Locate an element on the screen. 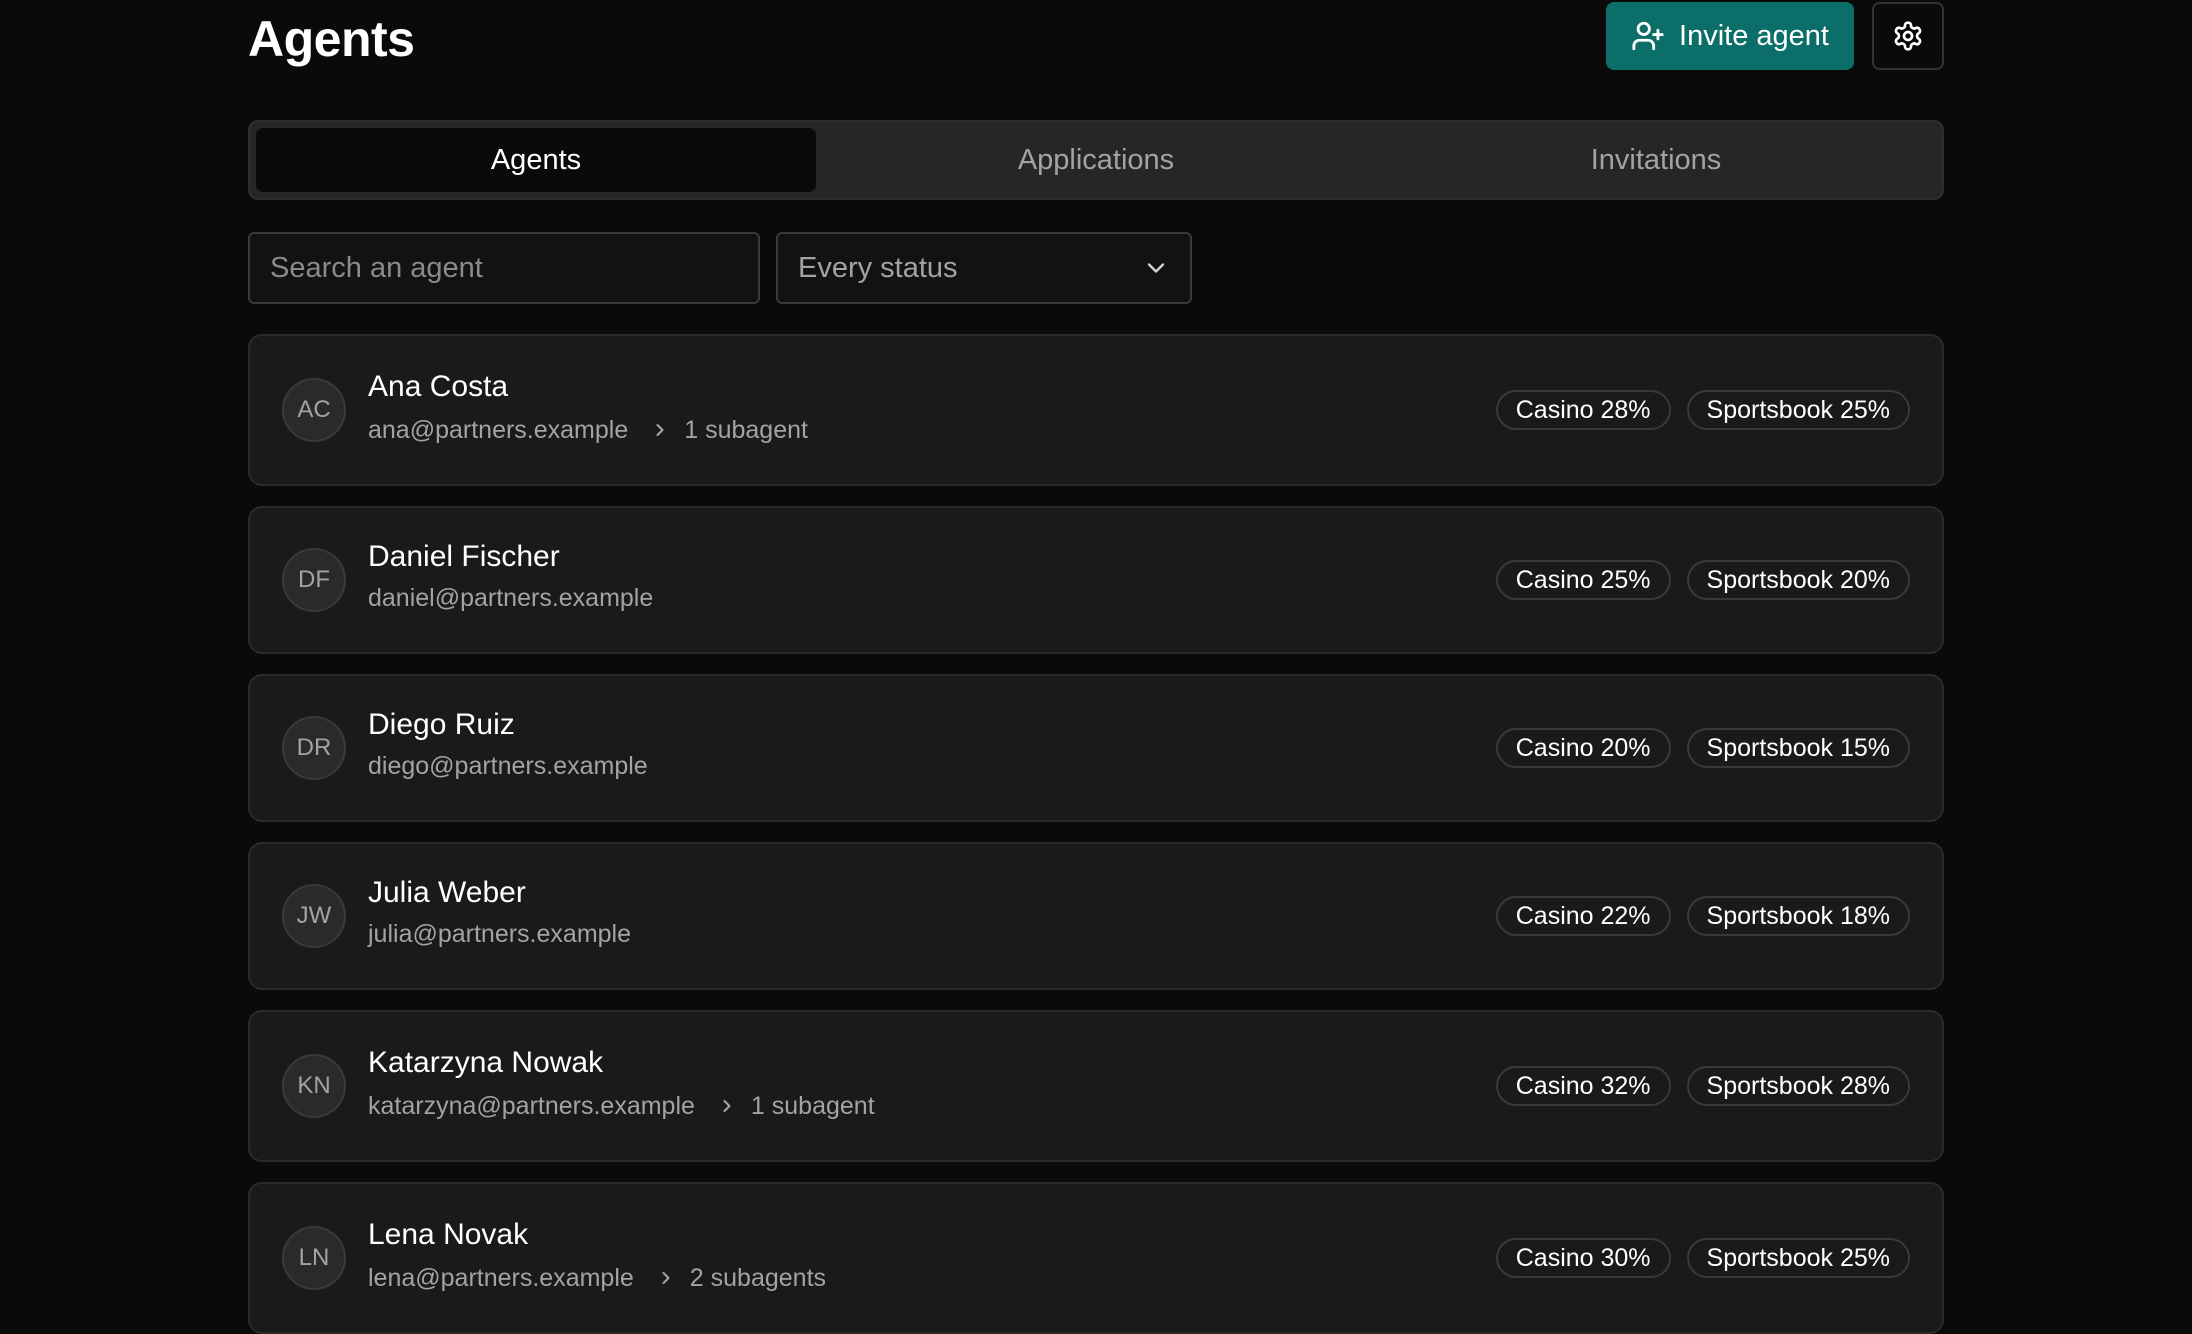 Image resolution: width=2192 pixels, height=1334 pixels. search-input is located at coordinates (504, 268).